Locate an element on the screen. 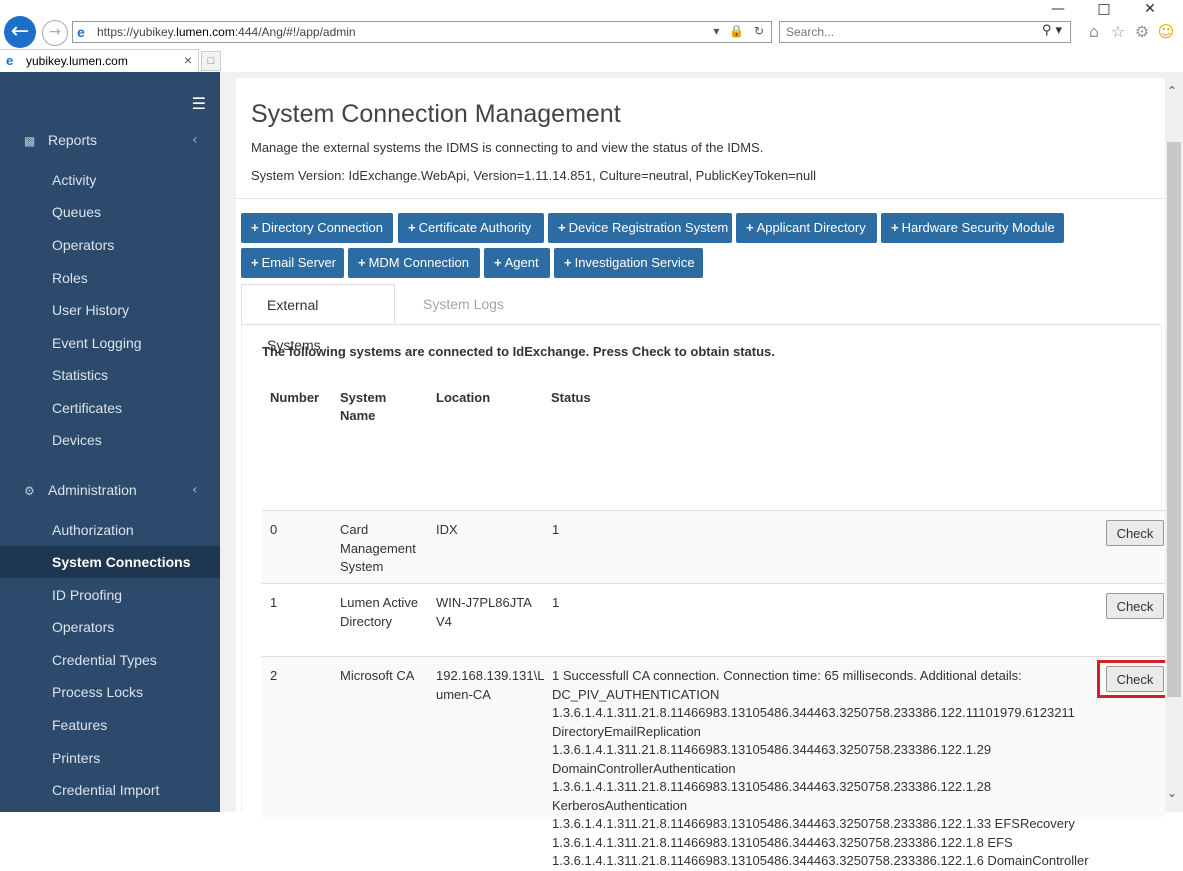 This screenshot has height=871, width=1183. home-icon: ⌂ is located at coordinates (1094, 31).